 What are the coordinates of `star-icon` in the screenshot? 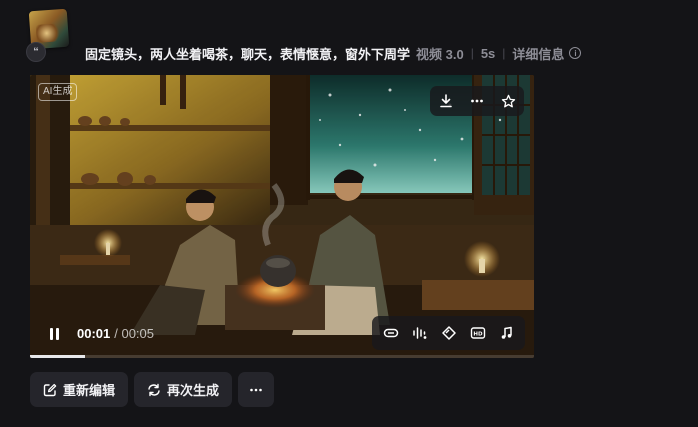 It's located at (508, 101).